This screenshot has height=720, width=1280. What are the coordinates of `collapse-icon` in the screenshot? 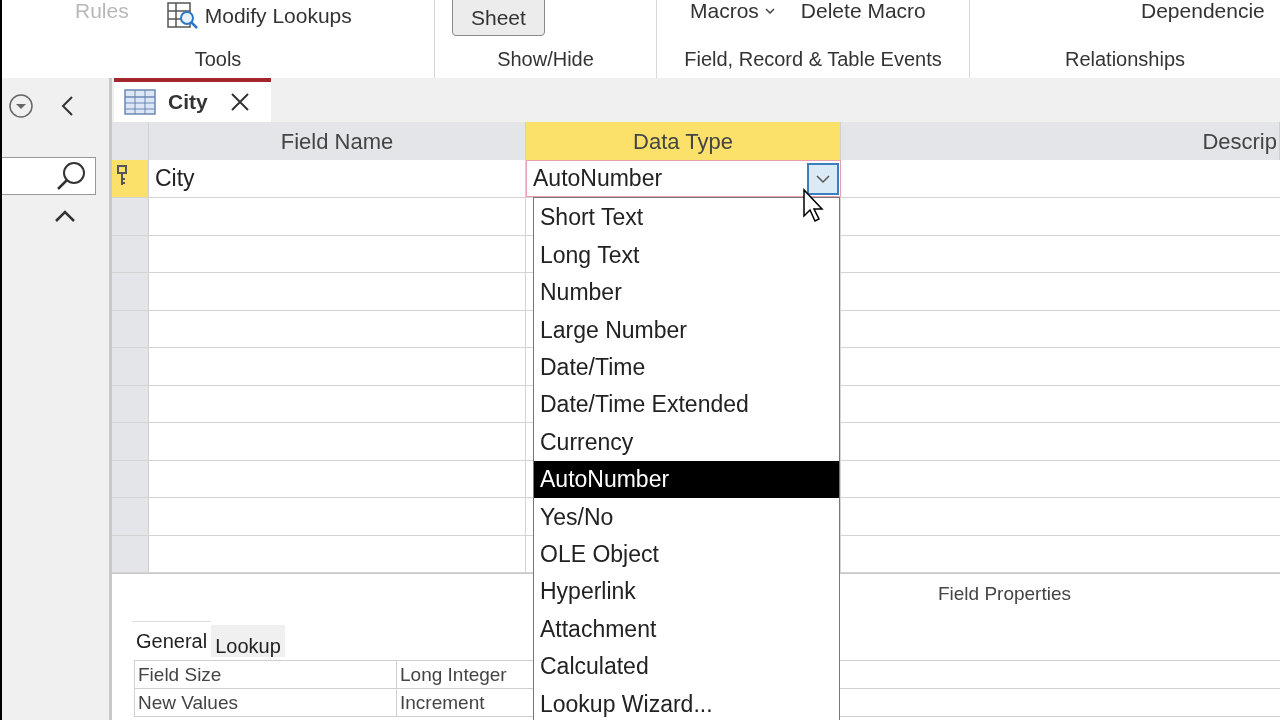 It's located at (67, 106).